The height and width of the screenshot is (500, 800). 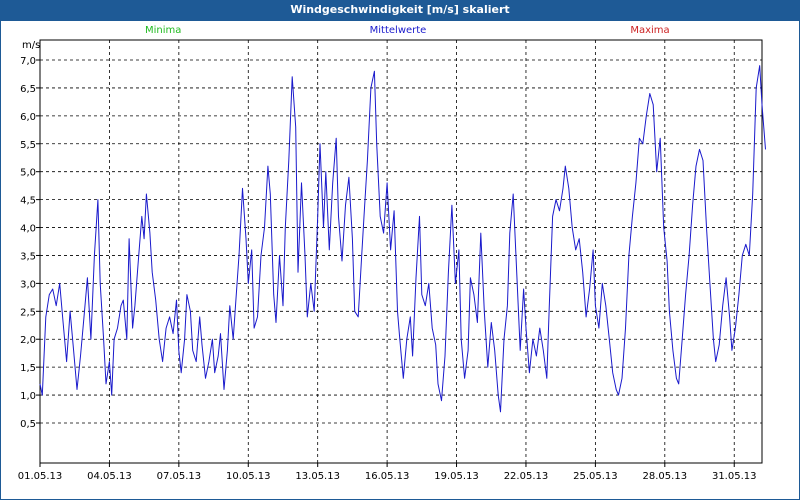 What do you see at coordinates (179, 476) in the screenshot?
I see `x-tick-label: 07.05.13` at bounding box center [179, 476].